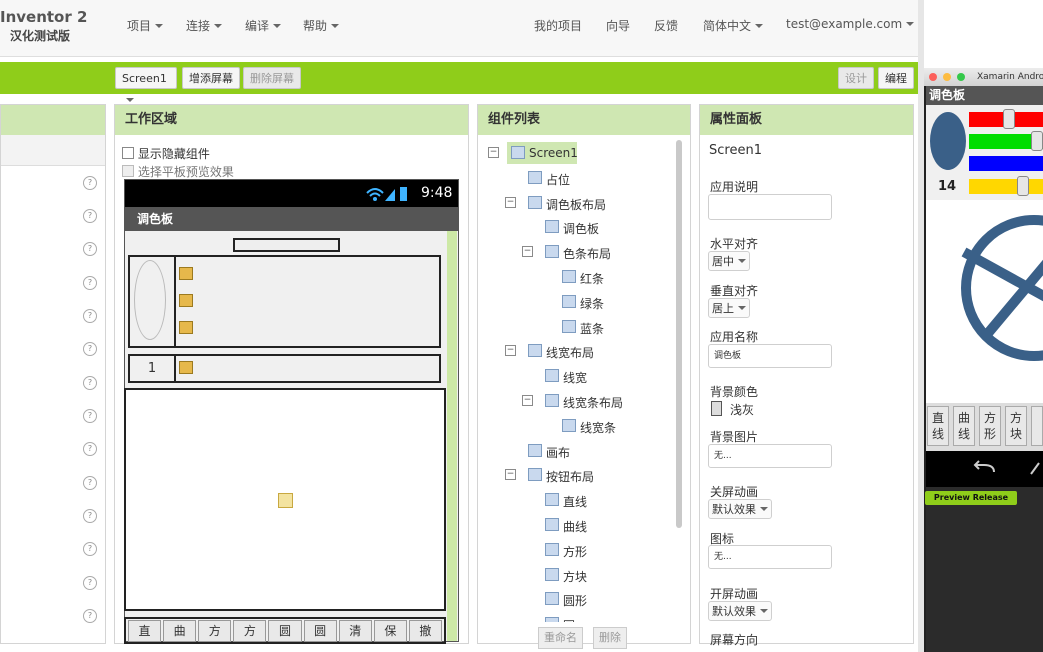 Image resolution: width=1043 pixels, height=652 pixels. What do you see at coordinates (733, 25) in the screenshot?
I see `language-menu: 简体中文` at bounding box center [733, 25].